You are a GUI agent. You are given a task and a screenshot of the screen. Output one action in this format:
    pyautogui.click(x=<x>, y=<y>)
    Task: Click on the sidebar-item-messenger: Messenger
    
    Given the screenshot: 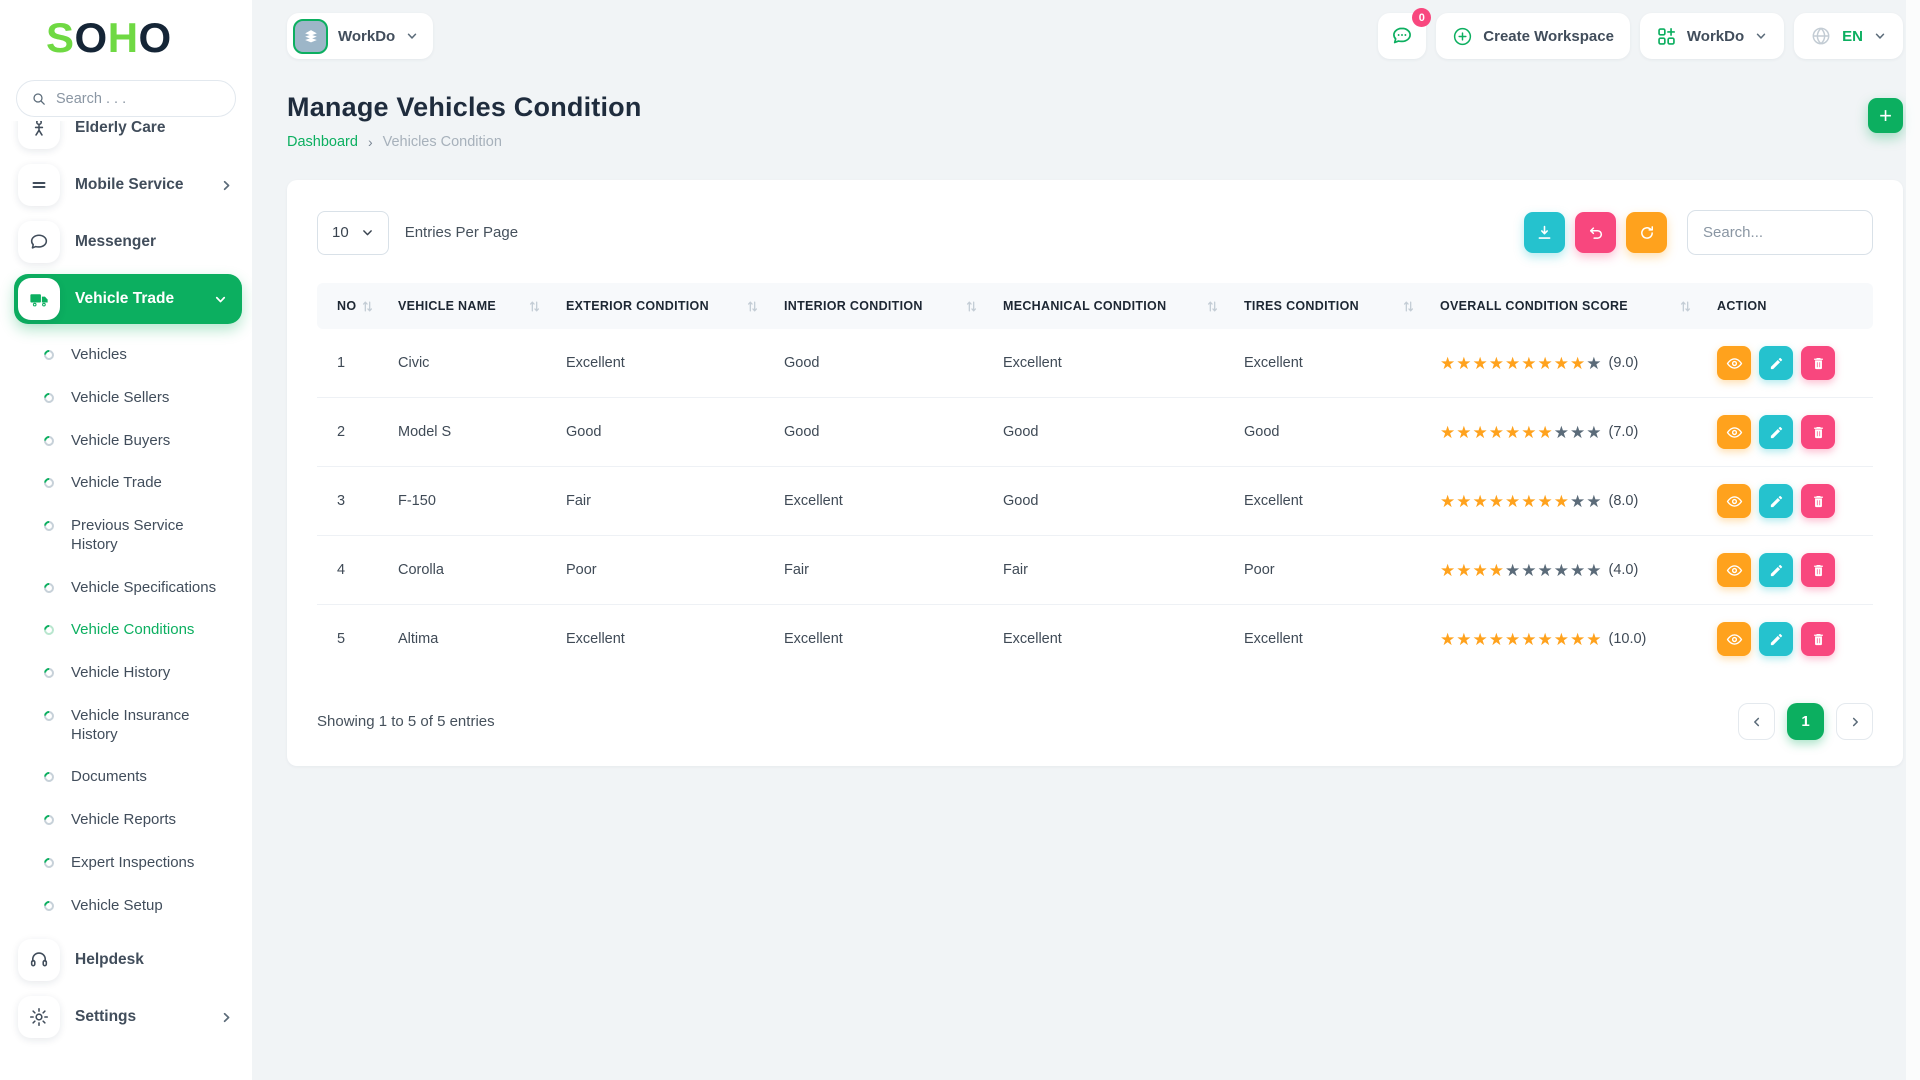 What is the action you would take?
    pyautogui.click(x=128, y=242)
    